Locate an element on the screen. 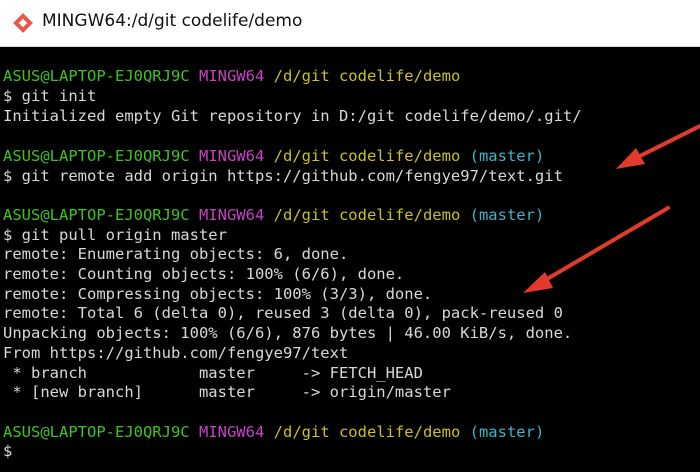 This screenshot has width=700, height=472. command-line: $ git init is located at coordinates (50, 96).